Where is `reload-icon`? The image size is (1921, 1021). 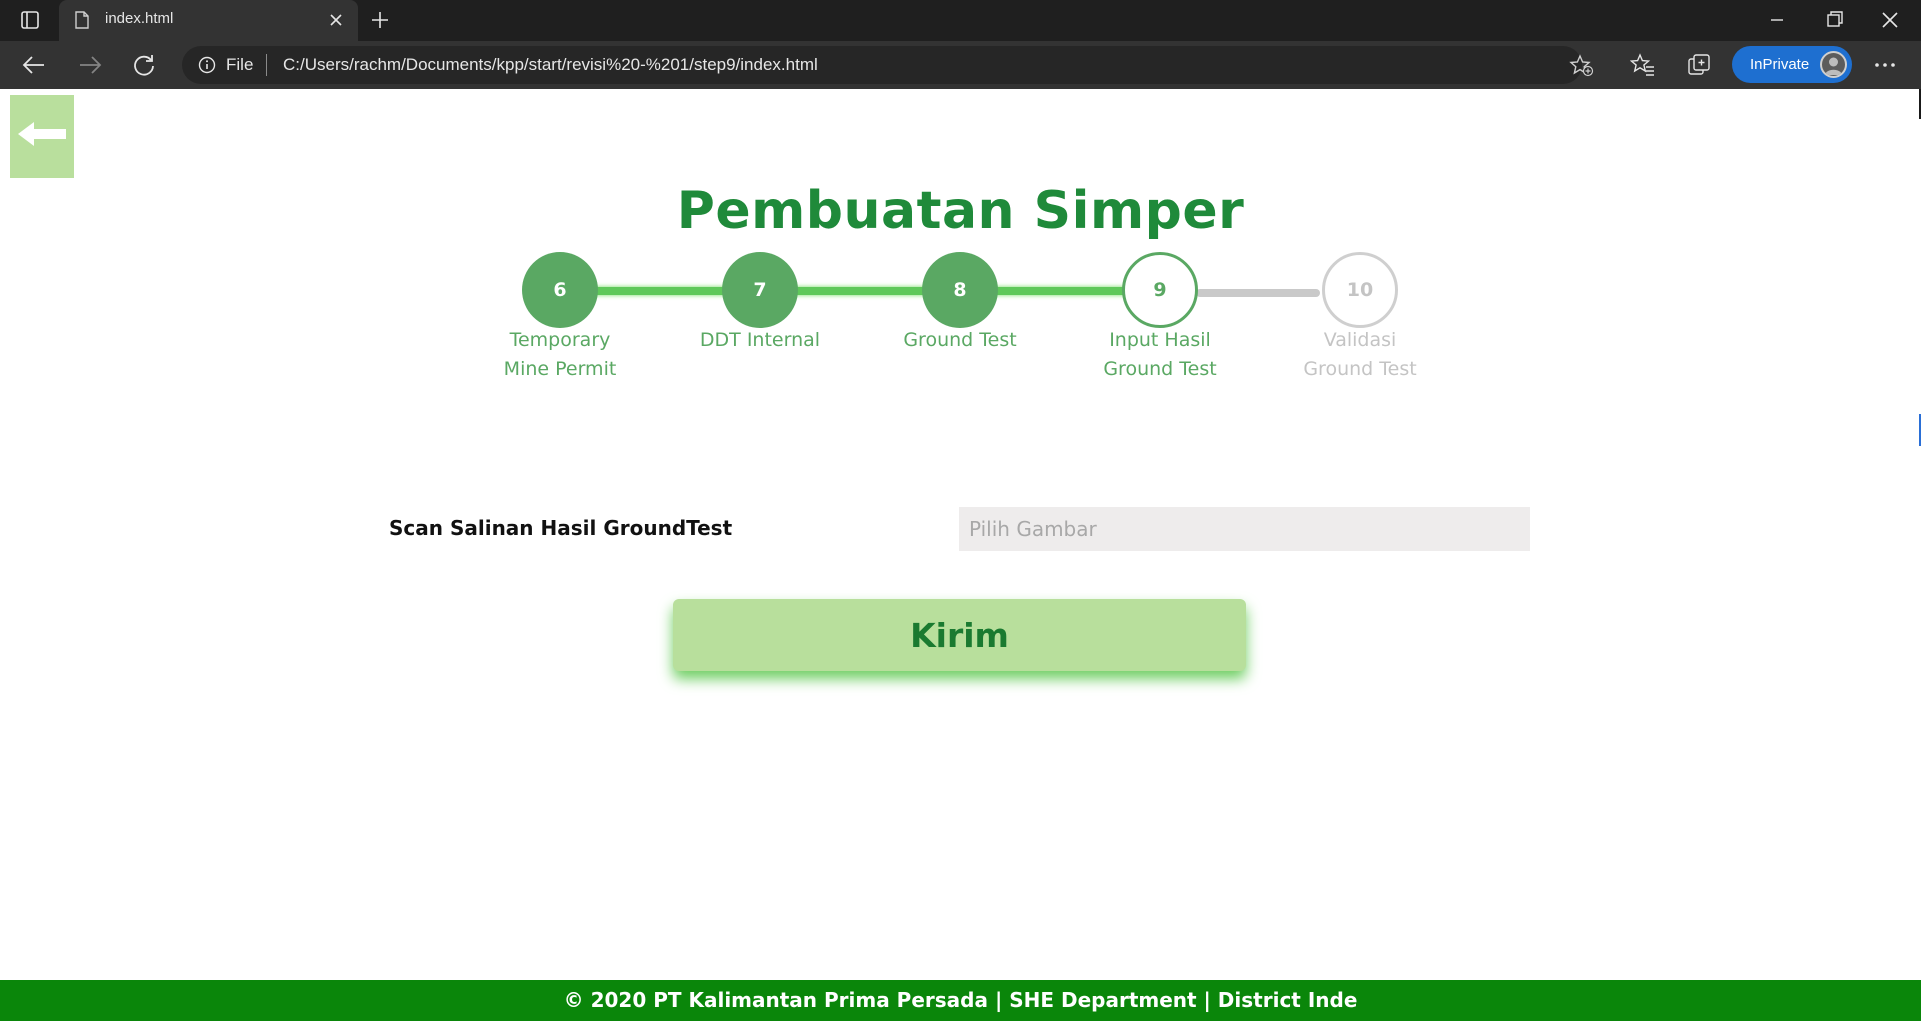 reload-icon is located at coordinates (144, 65).